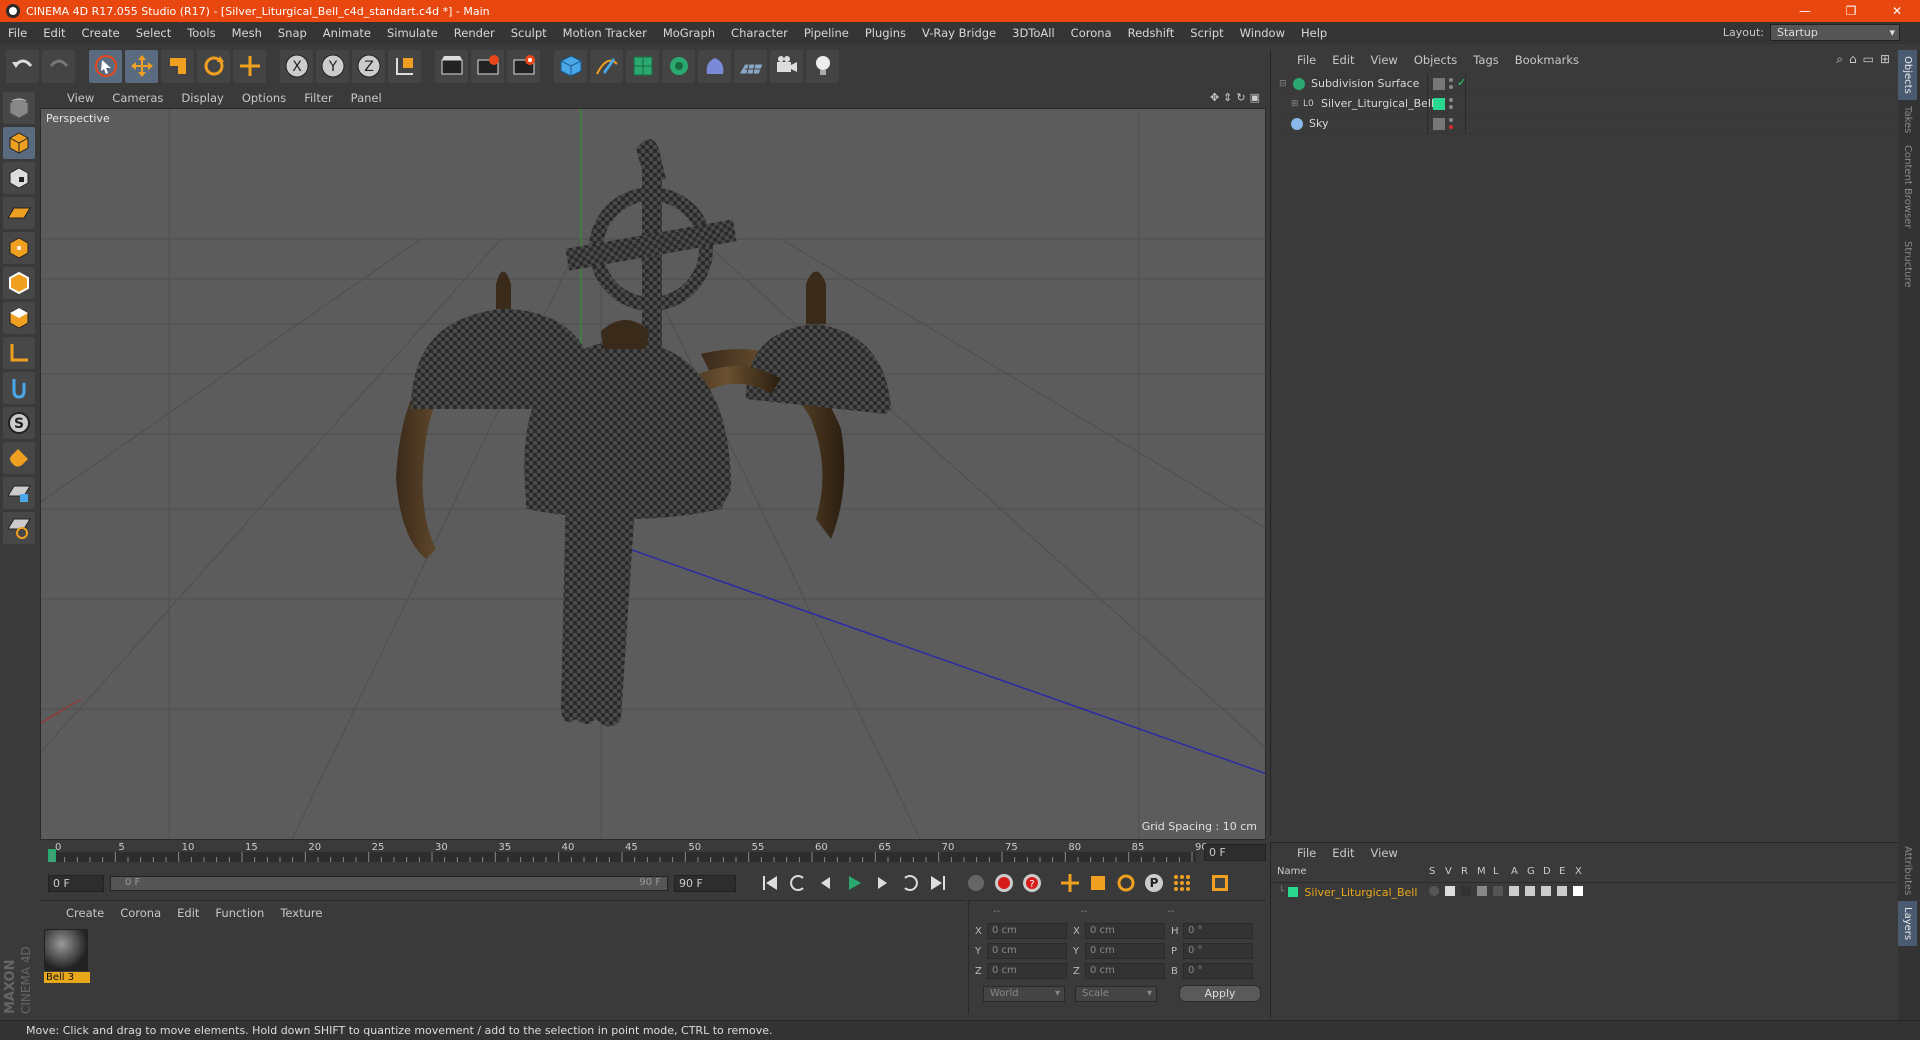 This screenshot has width=1920, height=1040. What do you see at coordinates (140, 913) in the screenshot?
I see `material-menu-corona: Corona` at bounding box center [140, 913].